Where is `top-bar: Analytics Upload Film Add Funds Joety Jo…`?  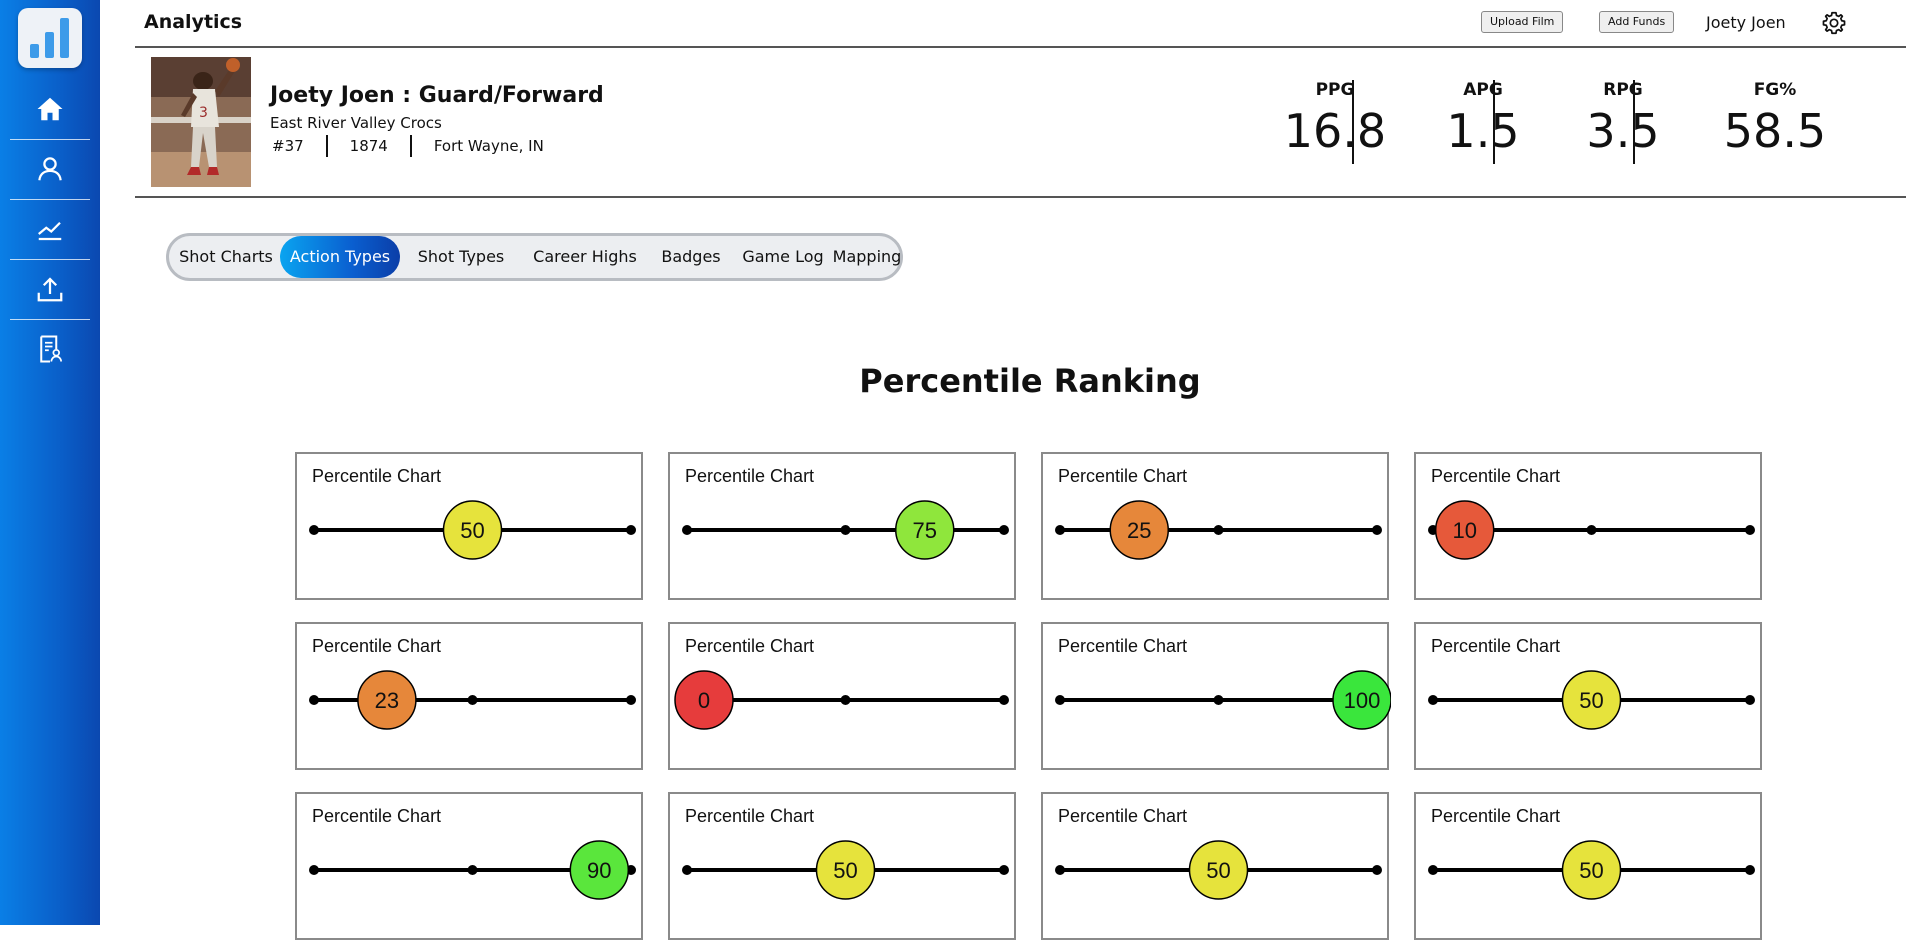 top-bar: Analytics Upload Film Add Funds Joety Jo… is located at coordinates (1020, 24).